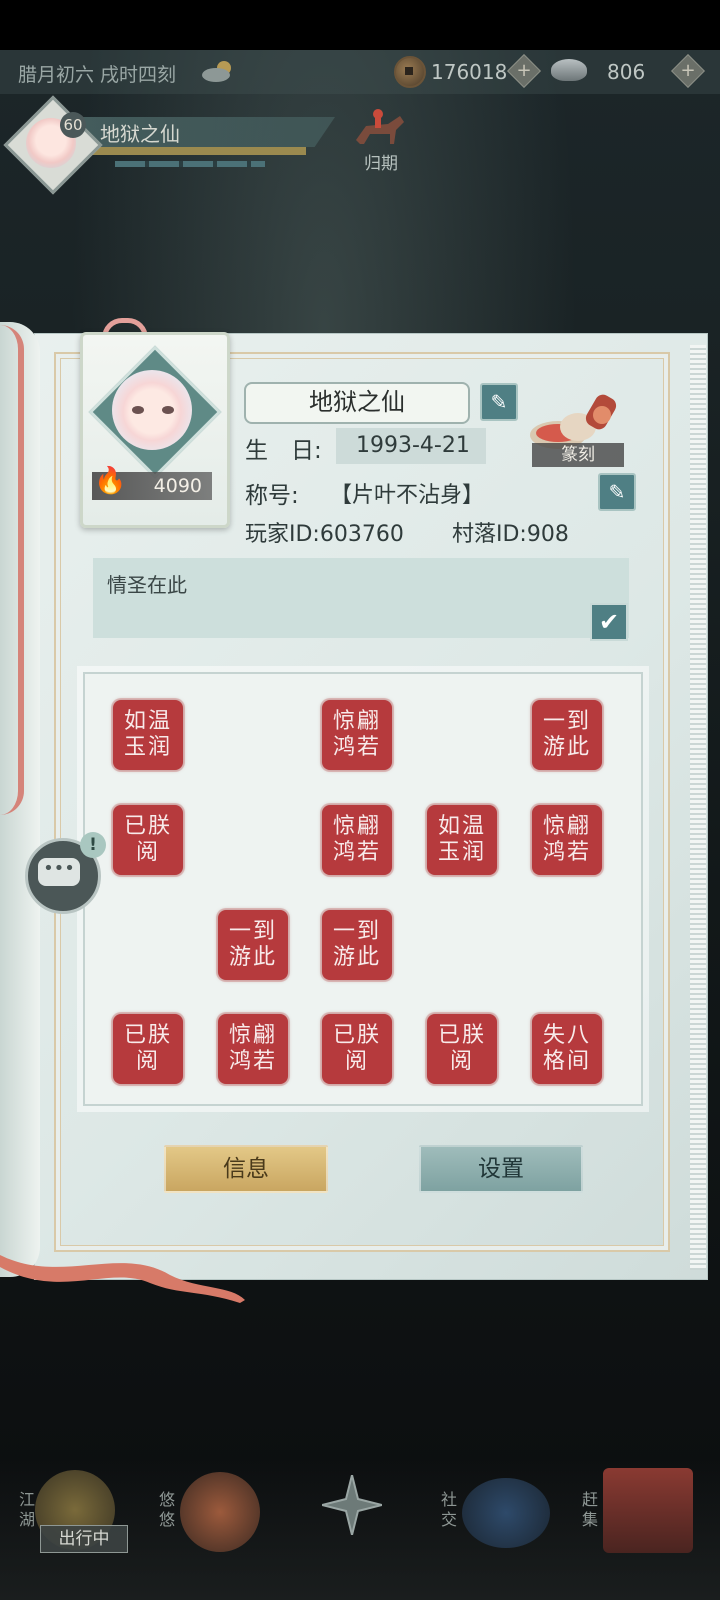 The height and width of the screenshot is (1600, 720). What do you see at coordinates (84, 1539) in the screenshot?
I see `traveling-status: 出行中` at bounding box center [84, 1539].